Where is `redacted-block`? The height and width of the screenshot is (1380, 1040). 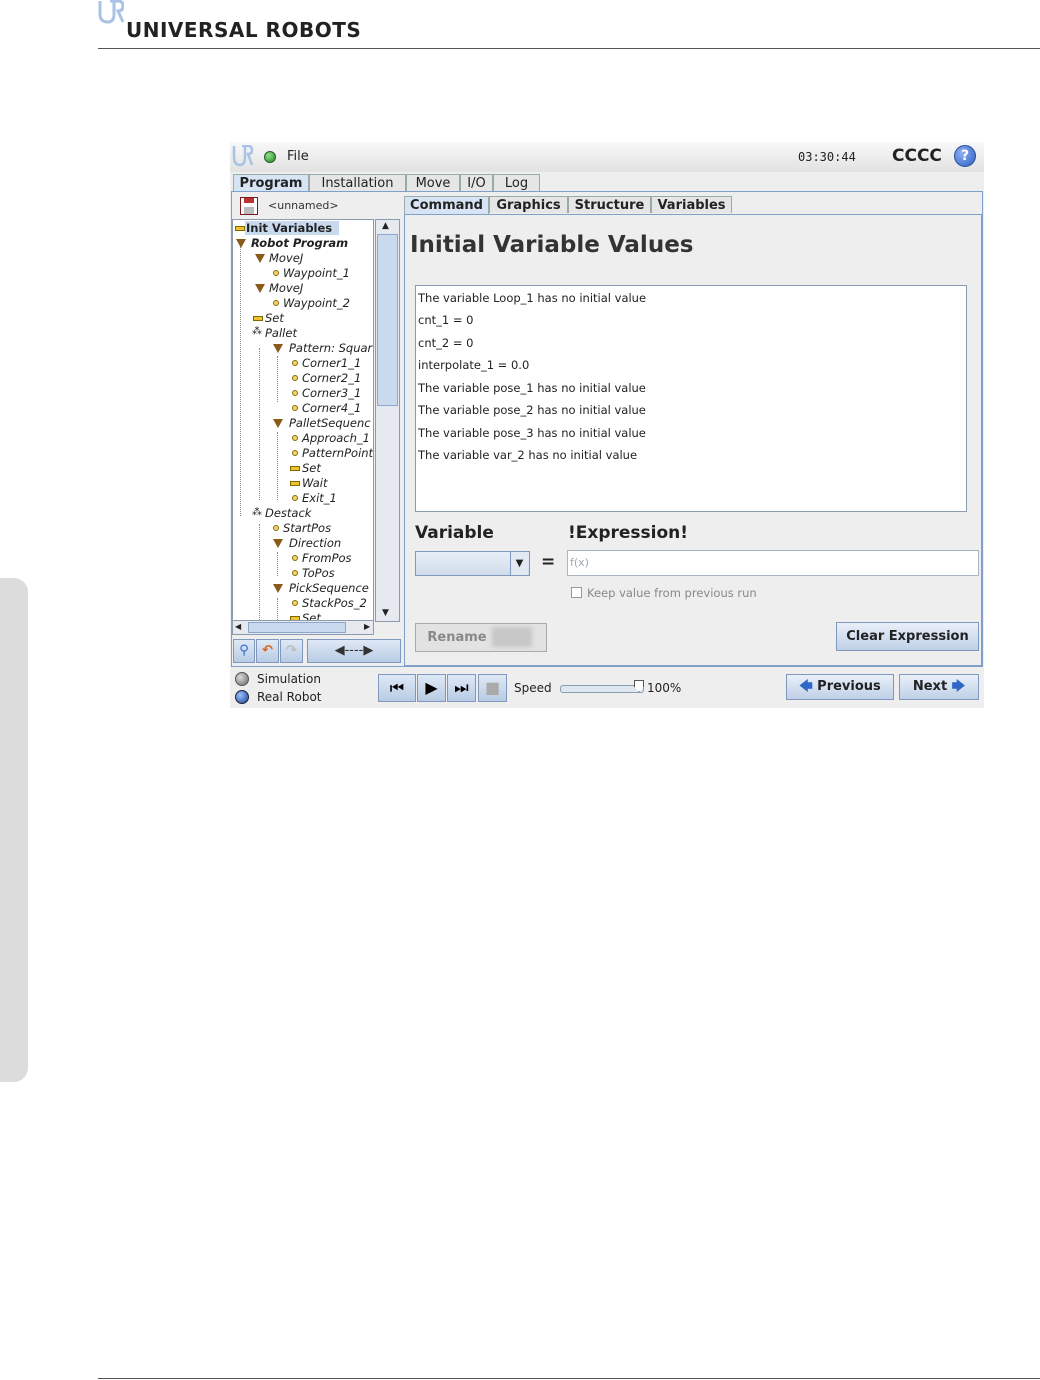 redacted-block is located at coordinates (512, 637).